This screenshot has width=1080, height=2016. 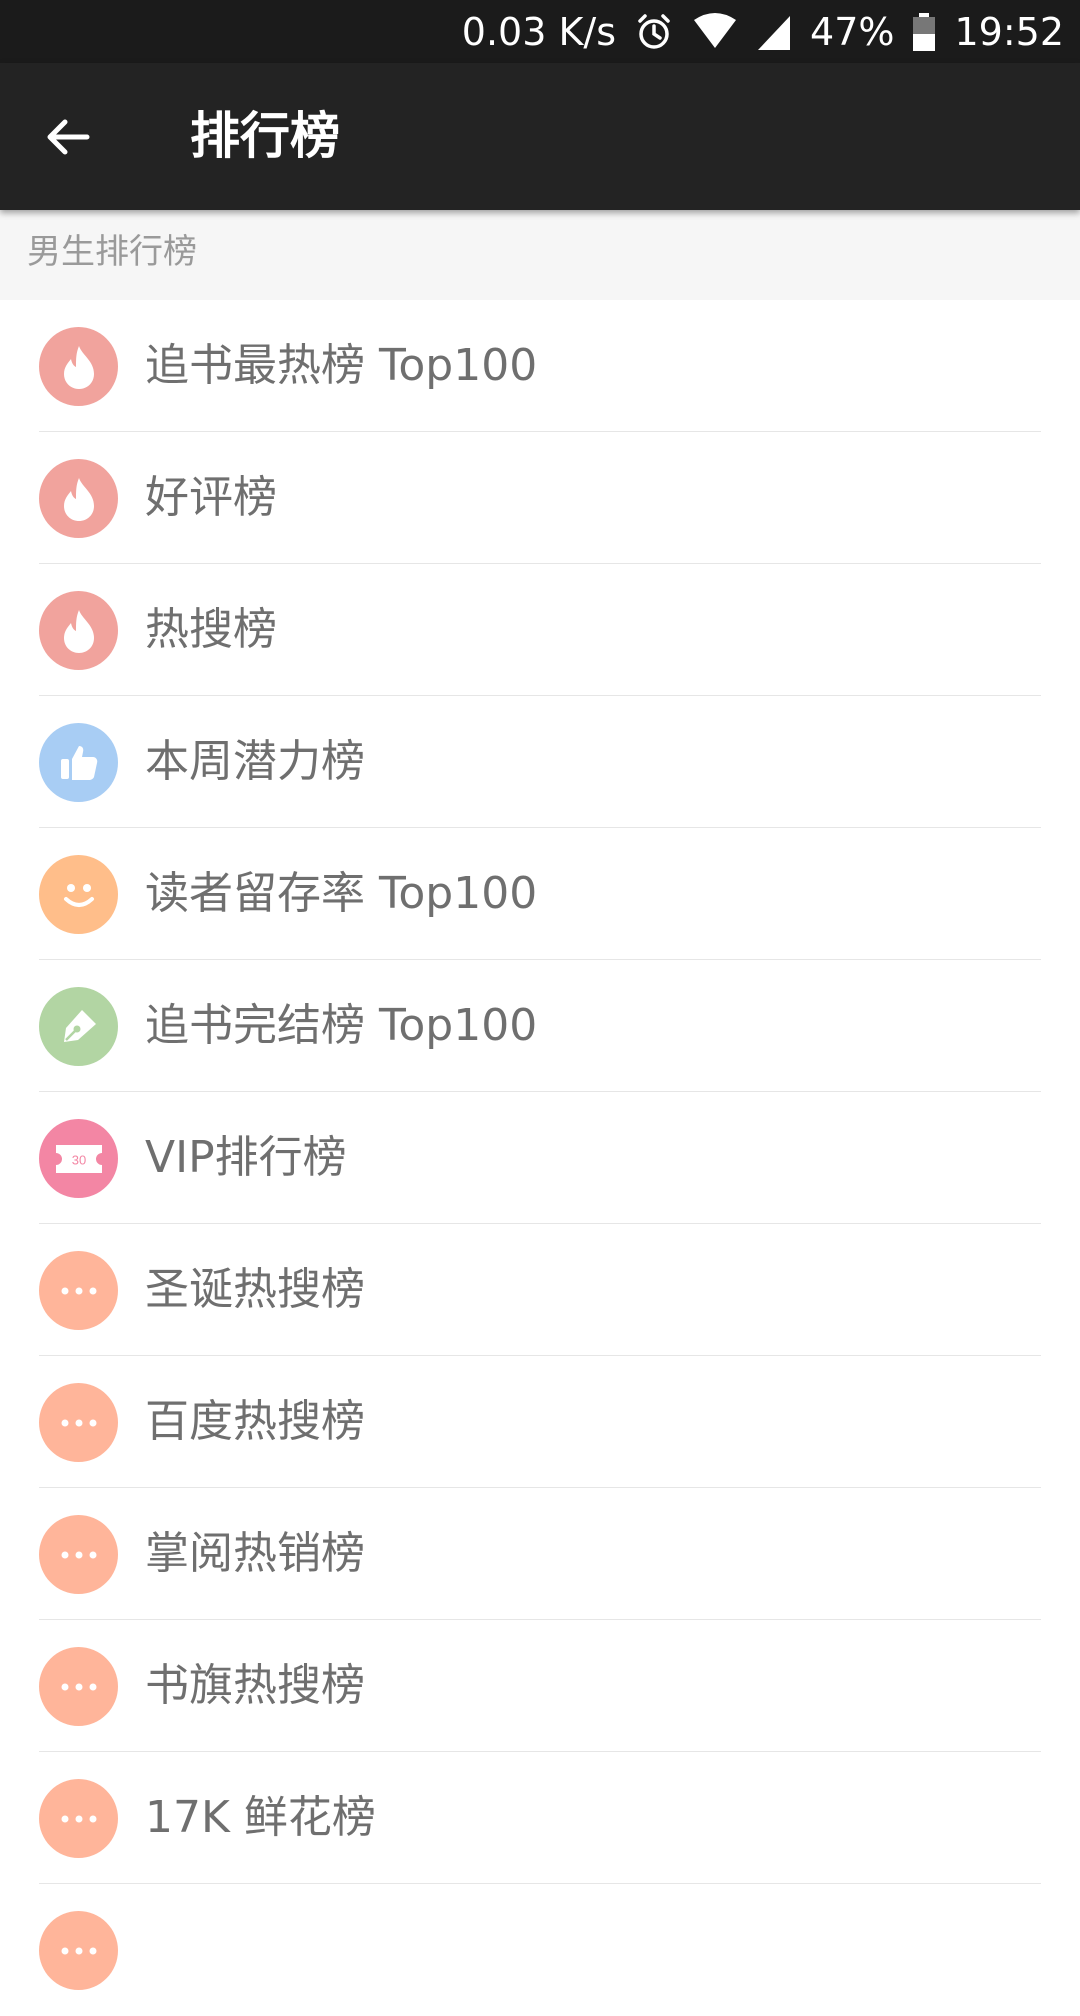 I want to click on svg-text: 30, so click(x=78, y=1159).